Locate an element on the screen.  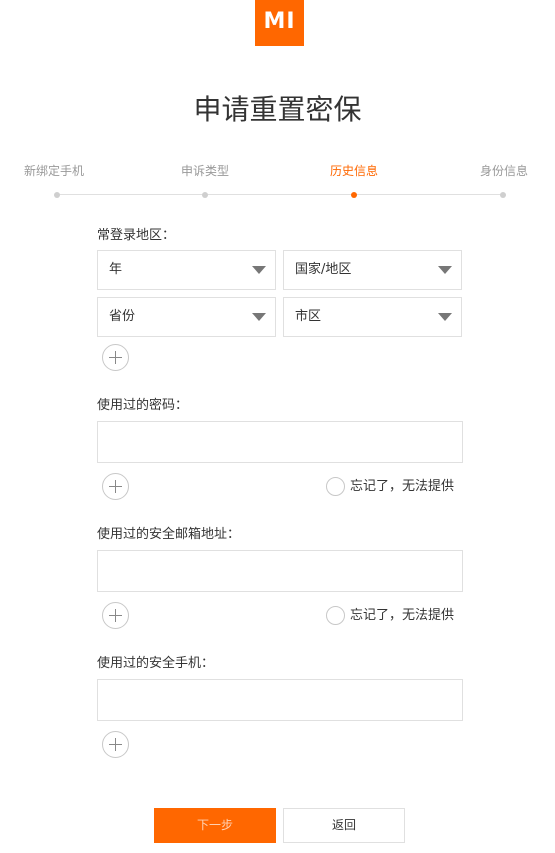
step-label-appeal-type: 申诉类型 is located at coordinates (205, 171).